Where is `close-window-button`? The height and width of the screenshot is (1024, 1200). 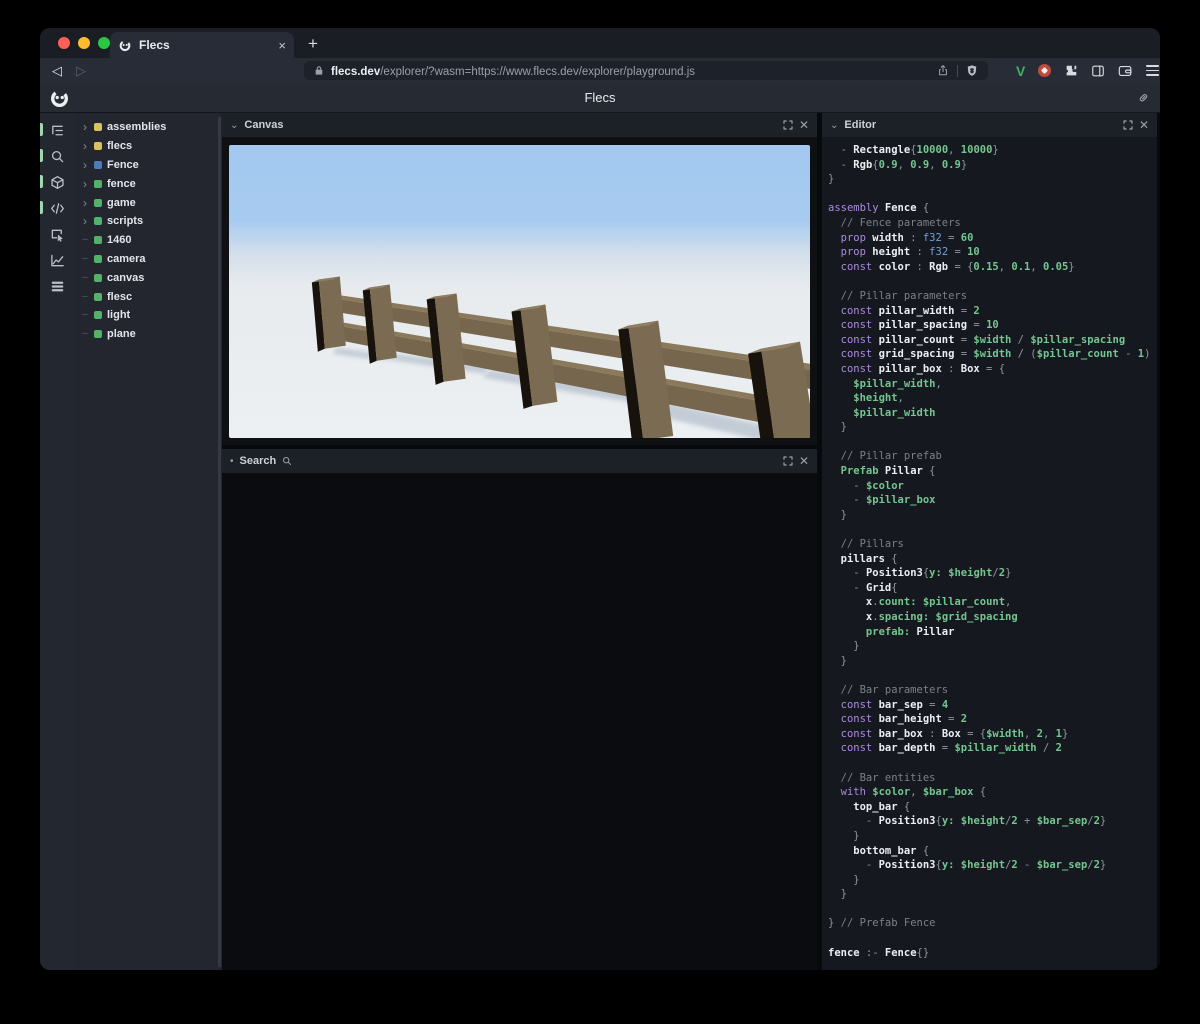 close-window-button is located at coordinates (64, 43).